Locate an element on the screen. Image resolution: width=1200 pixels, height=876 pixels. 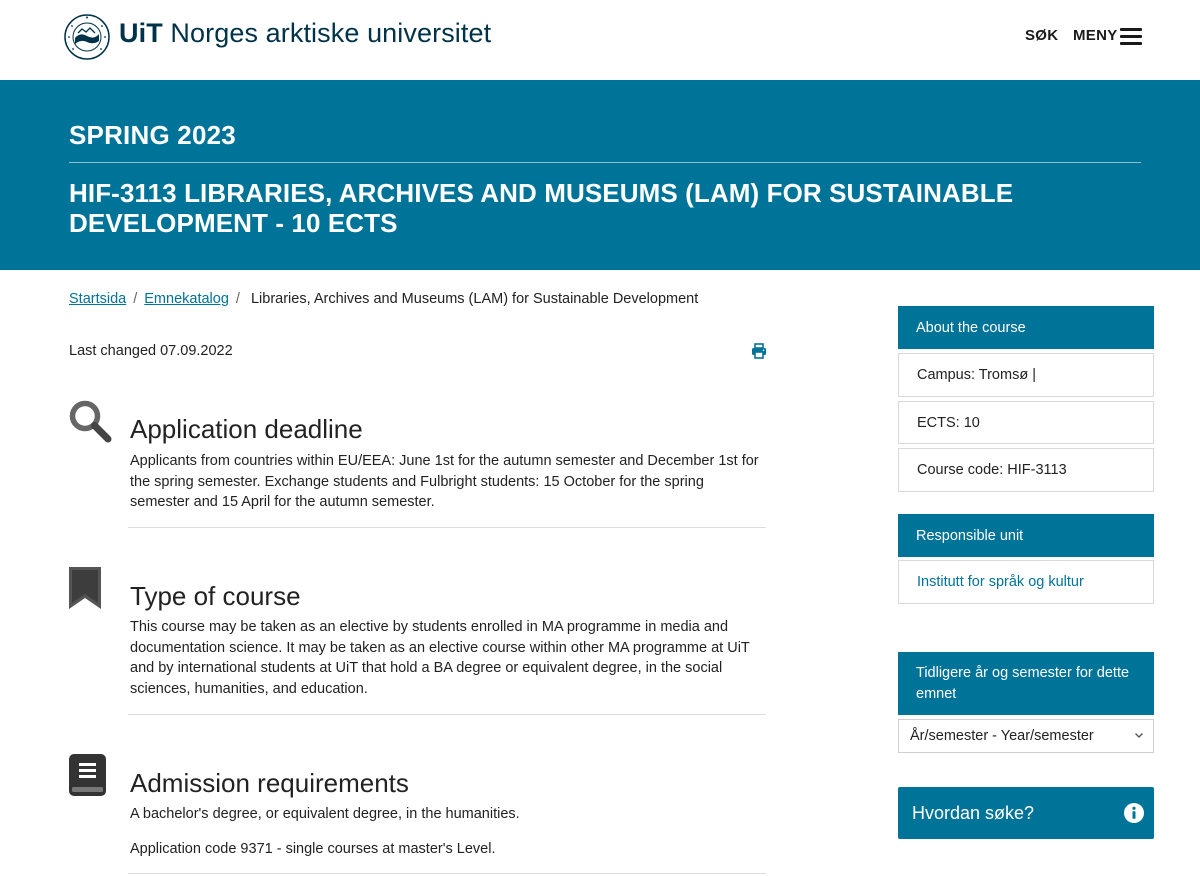
responsible-unit-box: Institutt for språk og kultur is located at coordinates (1026, 582).